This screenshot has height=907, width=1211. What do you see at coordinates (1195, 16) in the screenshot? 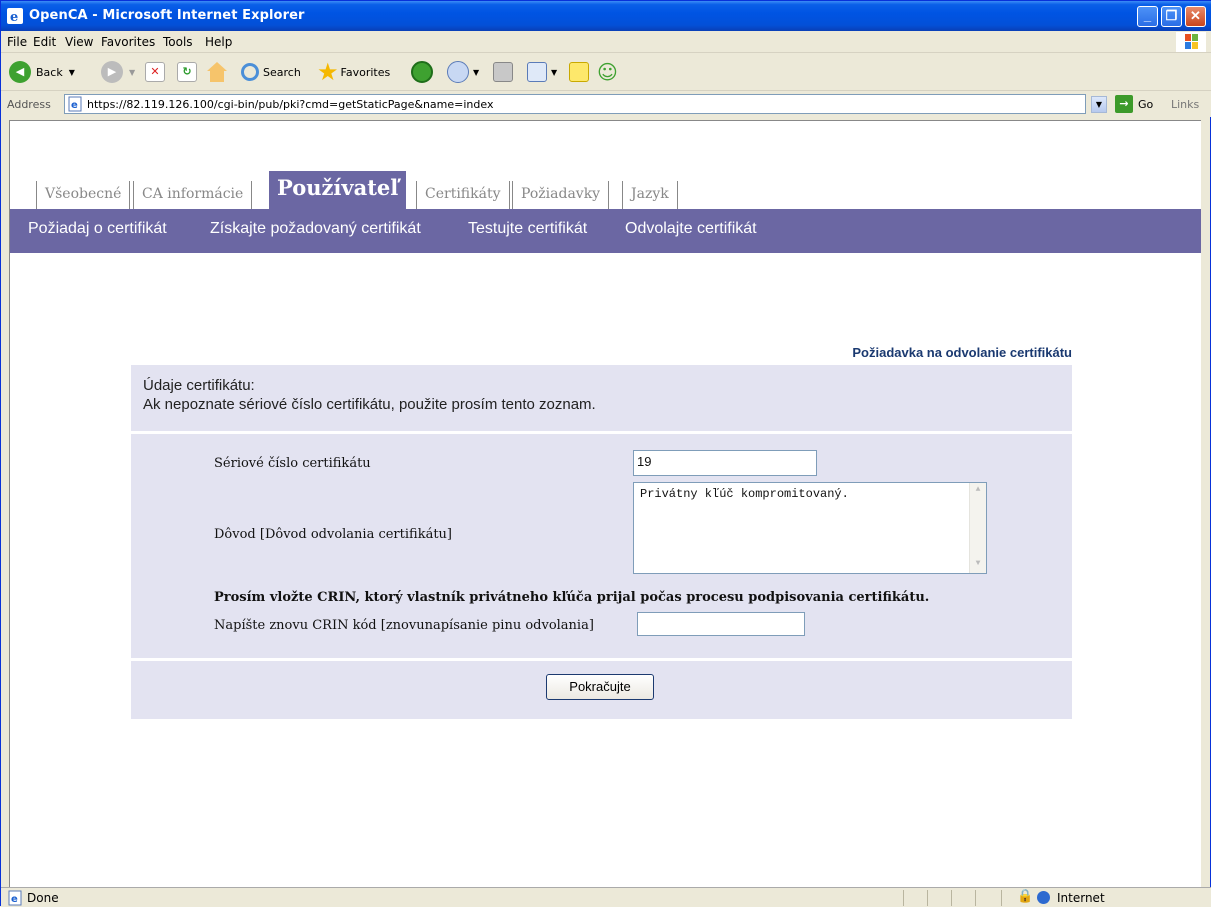
I see `close-button: ✕` at bounding box center [1195, 16].